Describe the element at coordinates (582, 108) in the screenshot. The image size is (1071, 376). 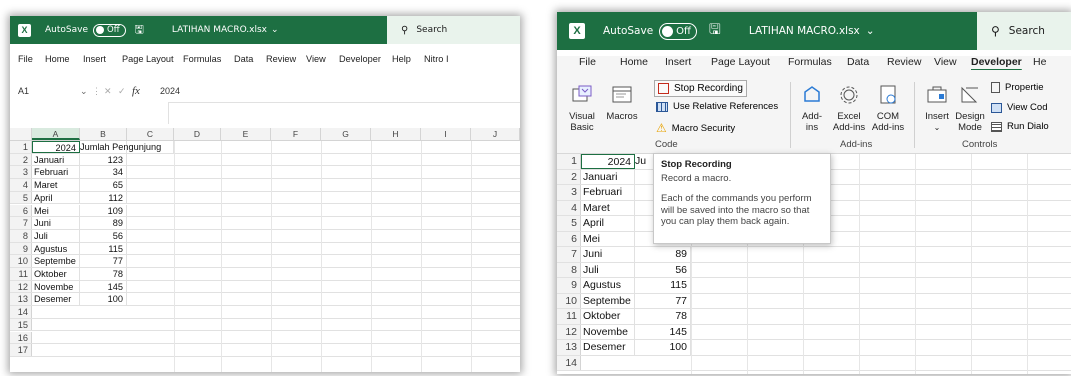
I see `visual-basic-button: Visual Basic` at that location.